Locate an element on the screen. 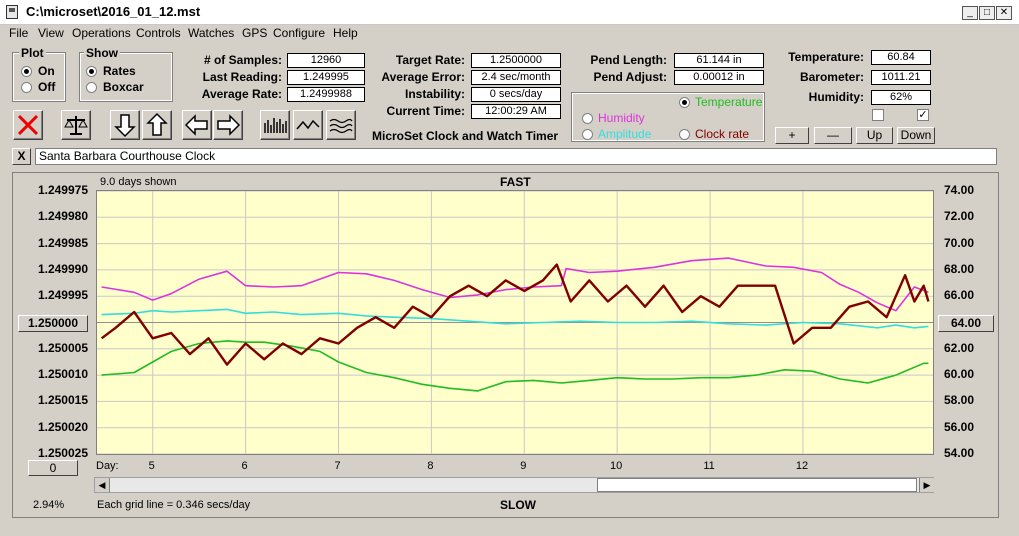  offset-box: 0 is located at coordinates (53, 468).